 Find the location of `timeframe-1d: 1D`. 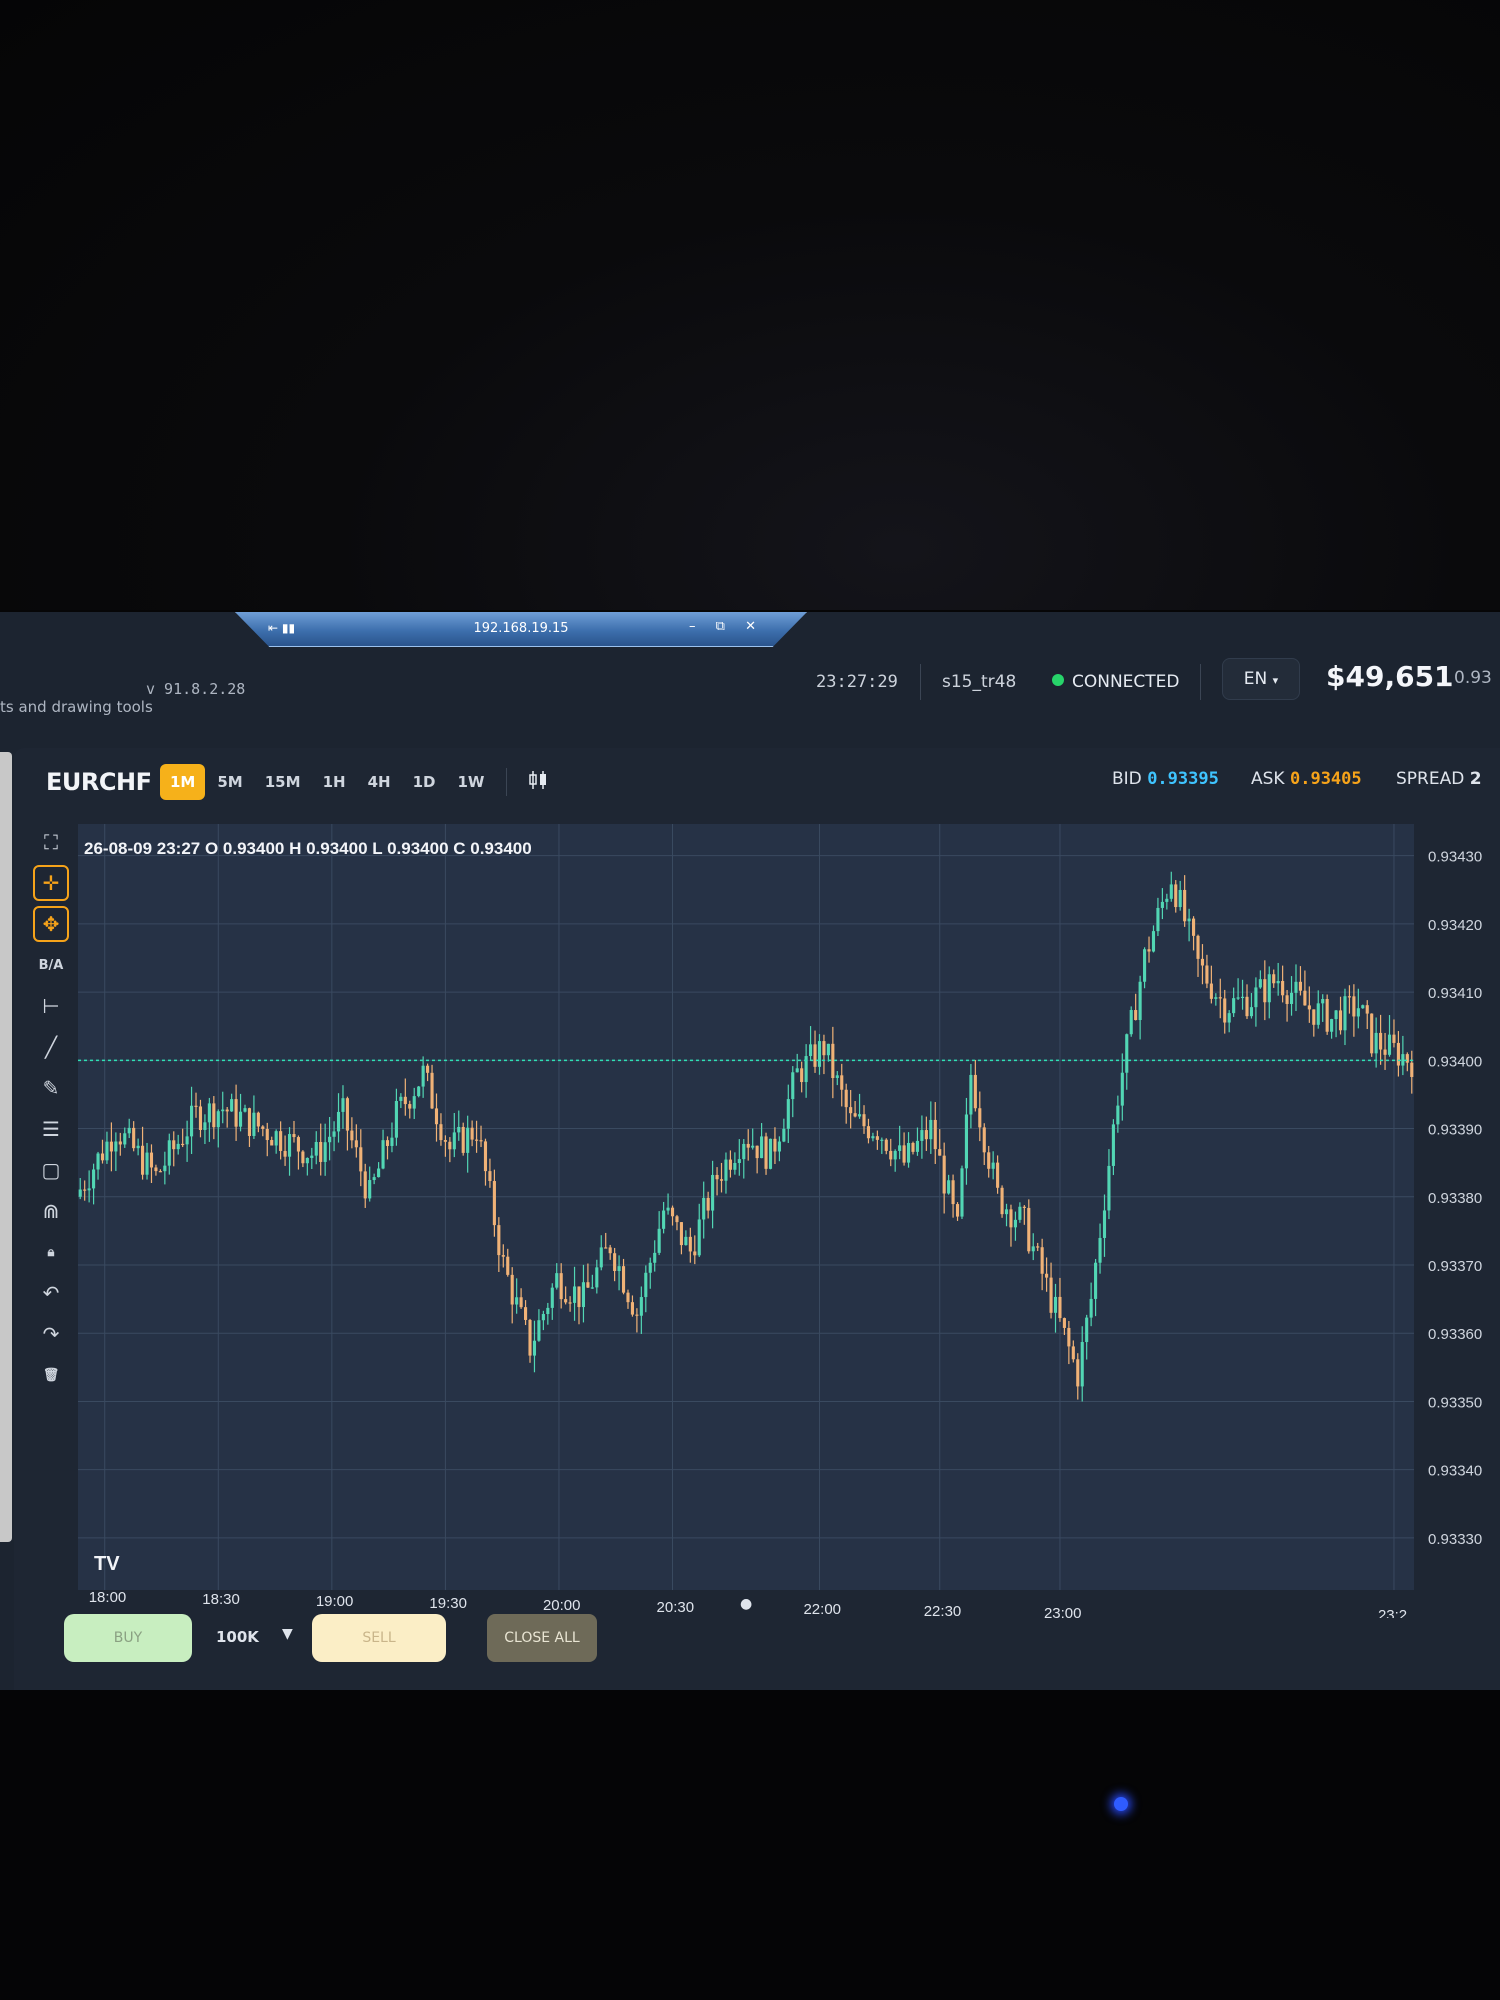

timeframe-1d: 1D is located at coordinates (424, 782).